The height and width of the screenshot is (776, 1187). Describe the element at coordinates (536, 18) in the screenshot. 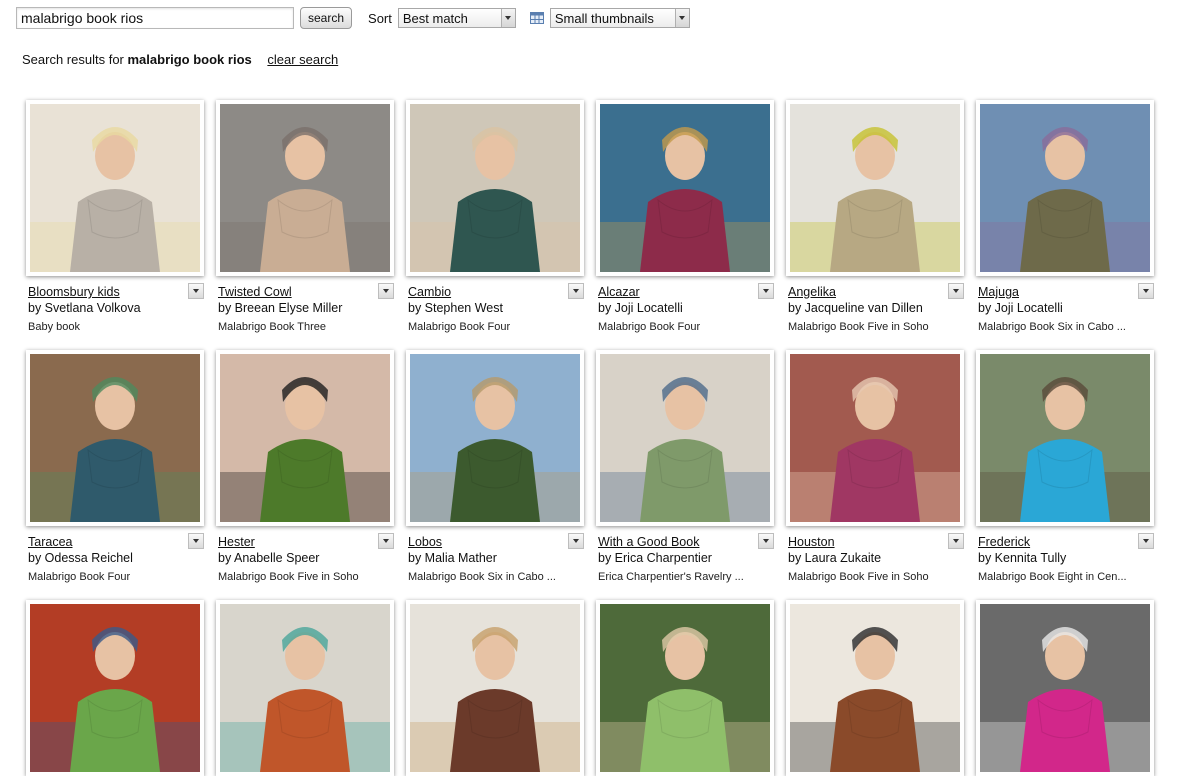

I see `grid-view-icon` at that location.